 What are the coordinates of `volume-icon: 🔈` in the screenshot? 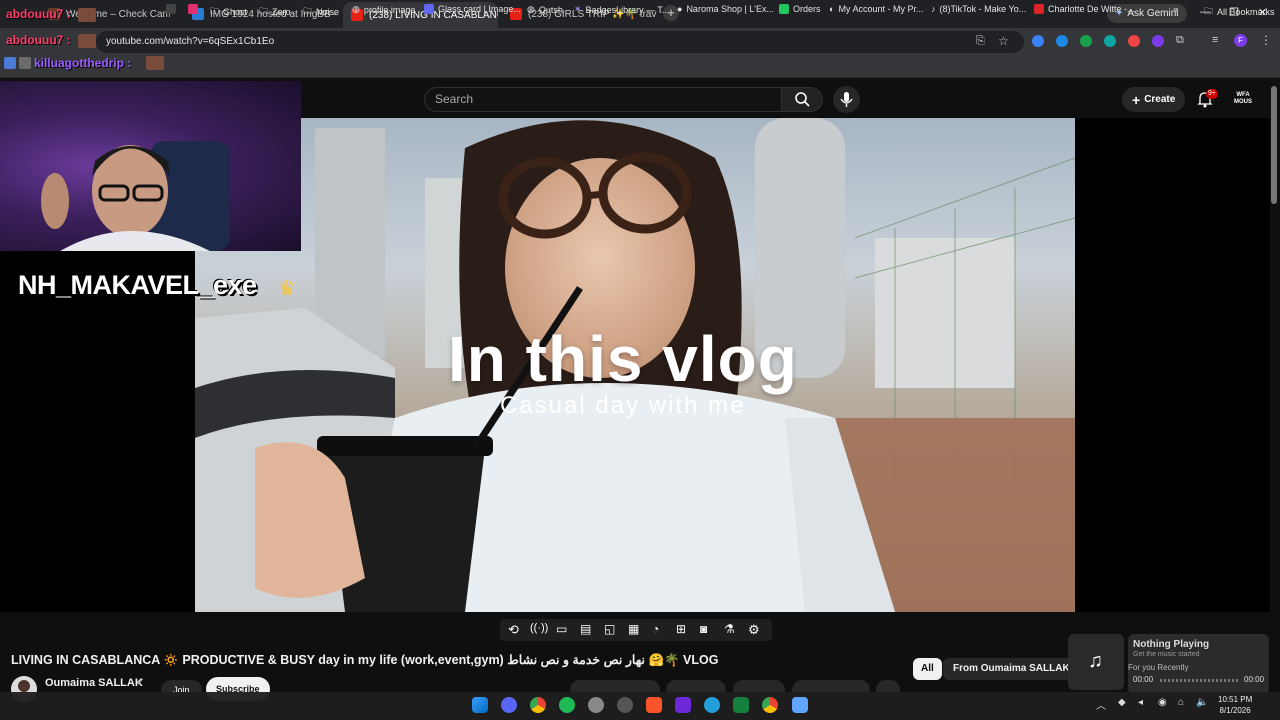 It's located at (1202, 702).